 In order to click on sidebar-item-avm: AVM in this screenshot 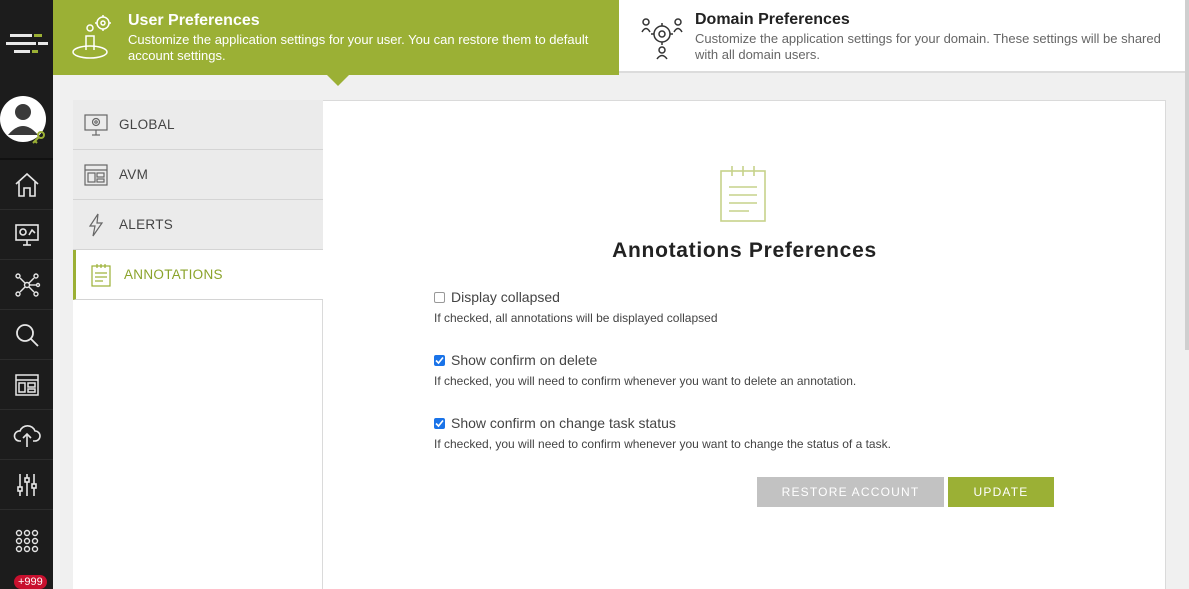, I will do `click(198, 175)`.